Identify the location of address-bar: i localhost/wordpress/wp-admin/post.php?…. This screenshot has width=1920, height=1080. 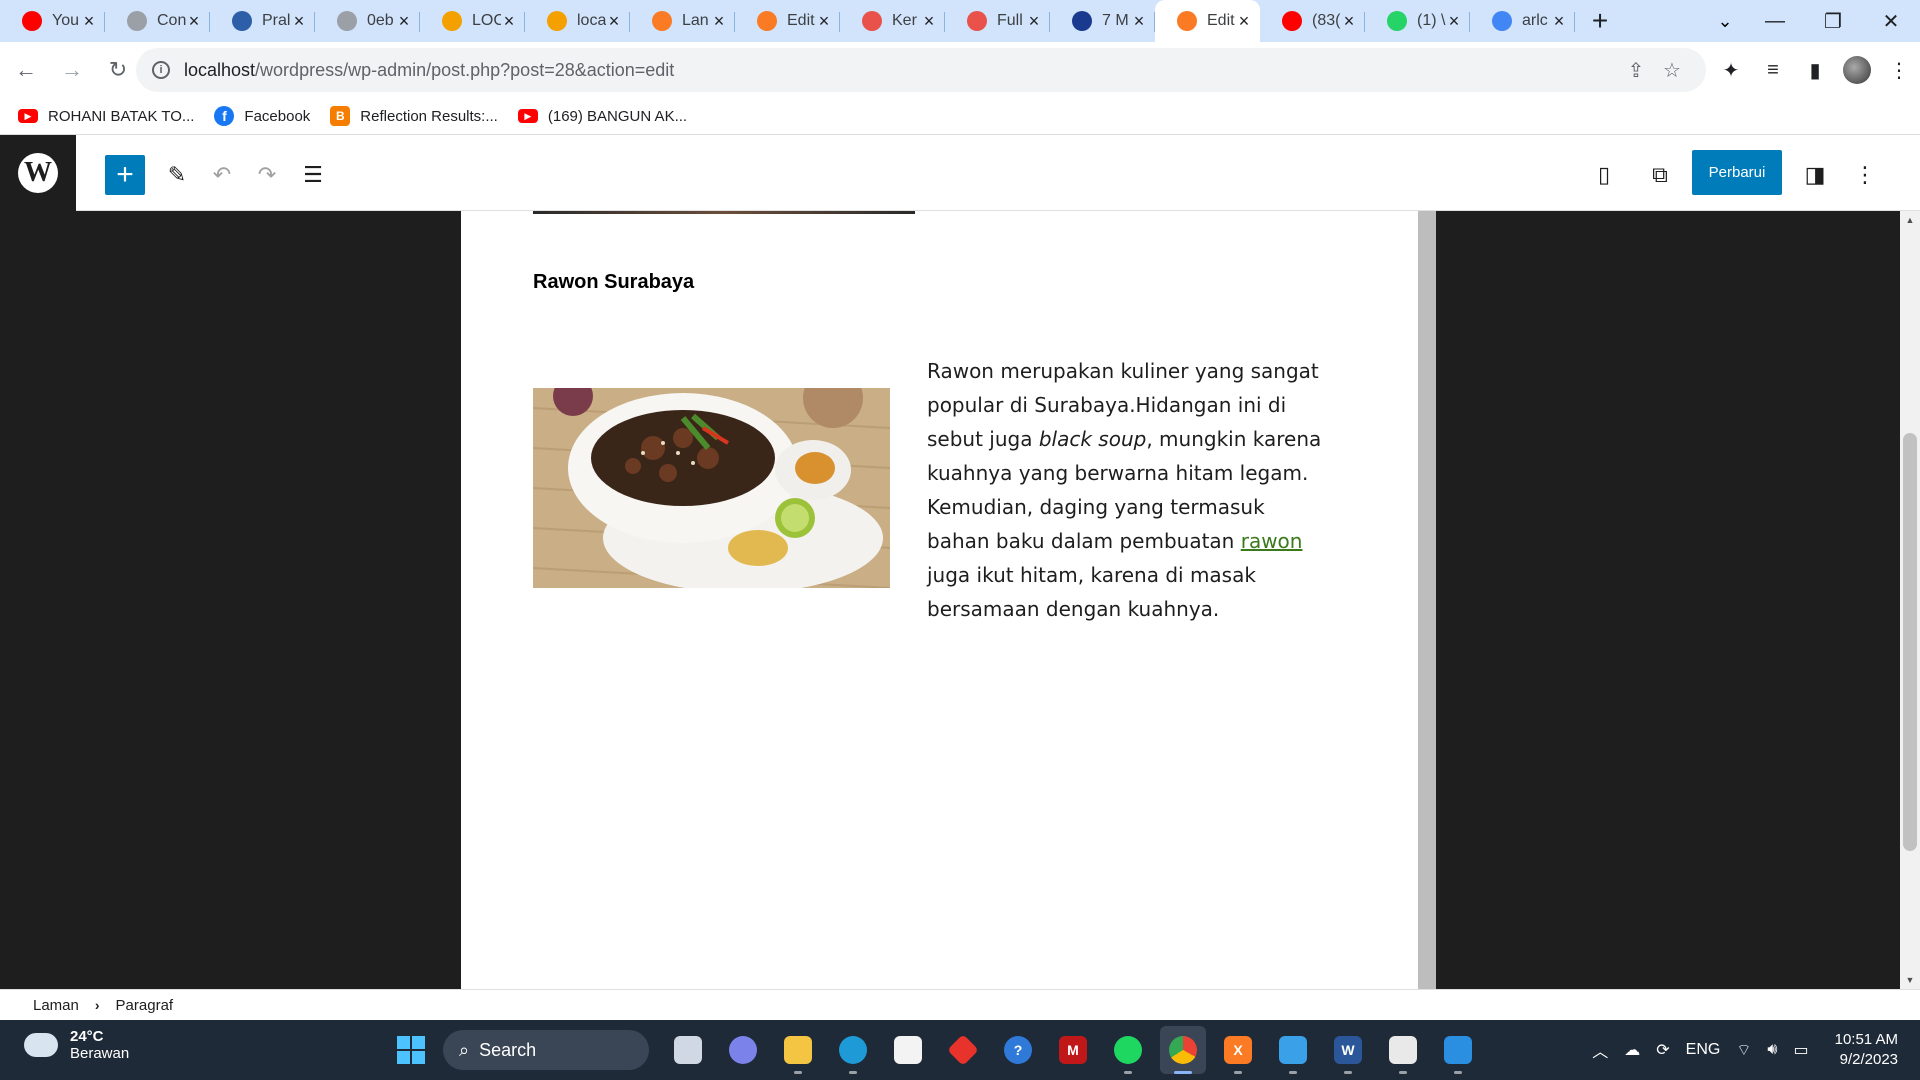
(921, 70).